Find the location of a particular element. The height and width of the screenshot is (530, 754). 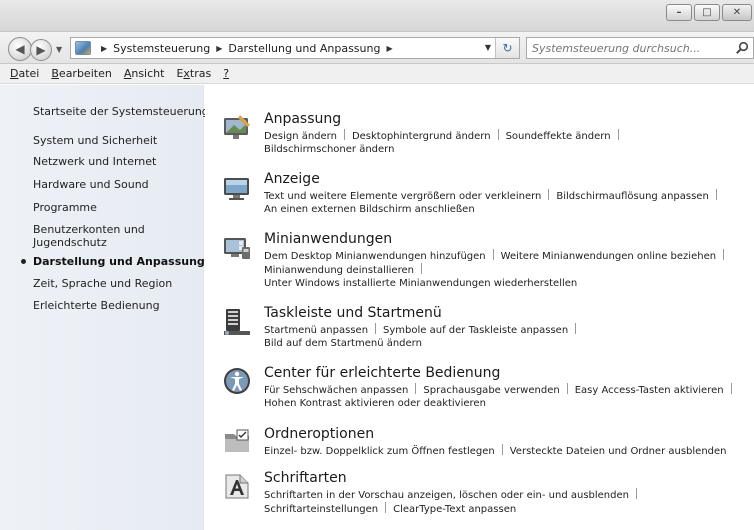

breadcrumb-darstellung: Darstellung und Anpassung is located at coordinates (304, 48).